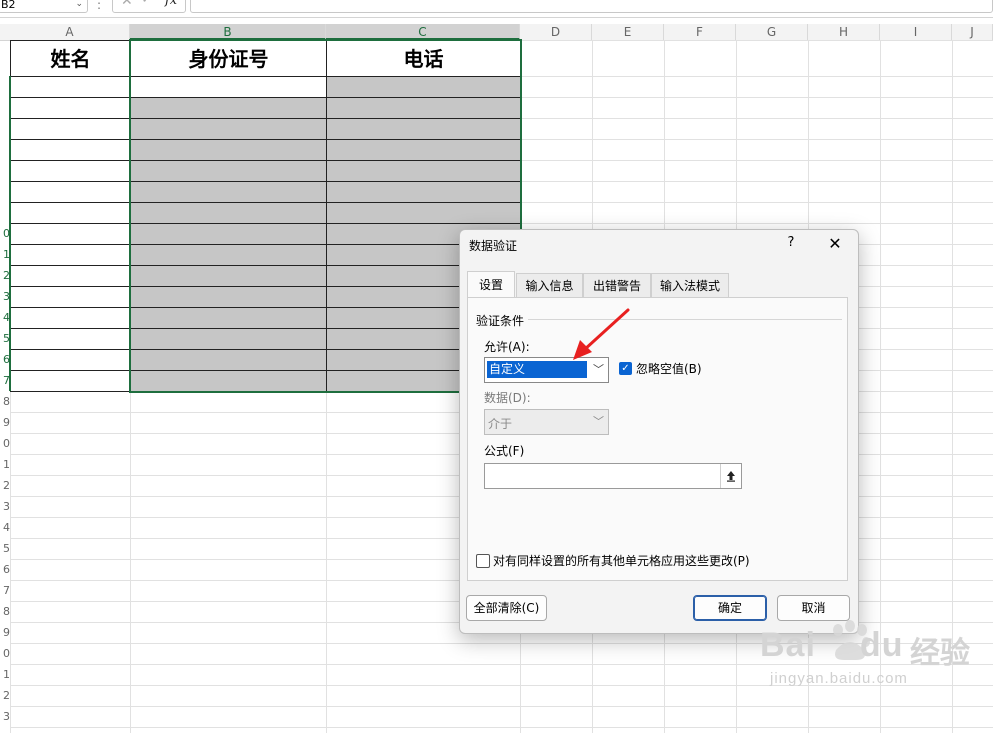 Image resolution: width=993 pixels, height=733 pixels. I want to click on table-header-cell: 电话, so click(423, 58).